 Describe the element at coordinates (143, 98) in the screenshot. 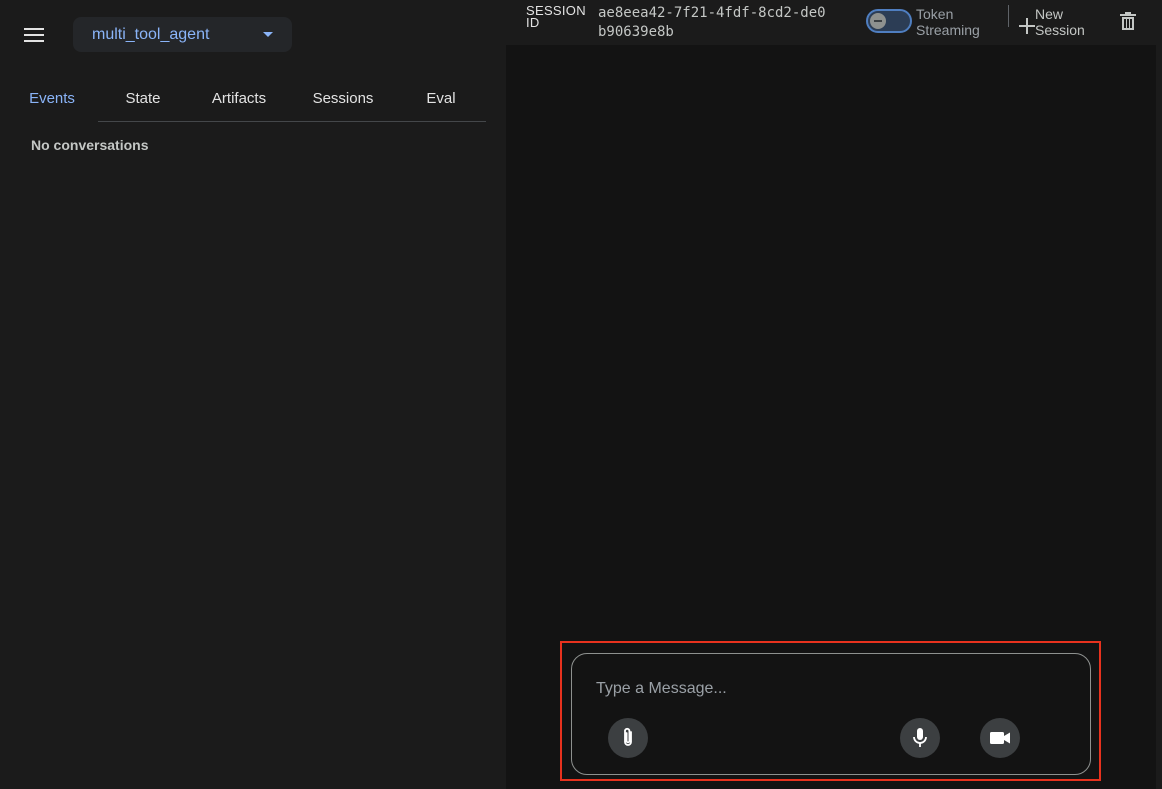

I see `tab-state: State` at that location.